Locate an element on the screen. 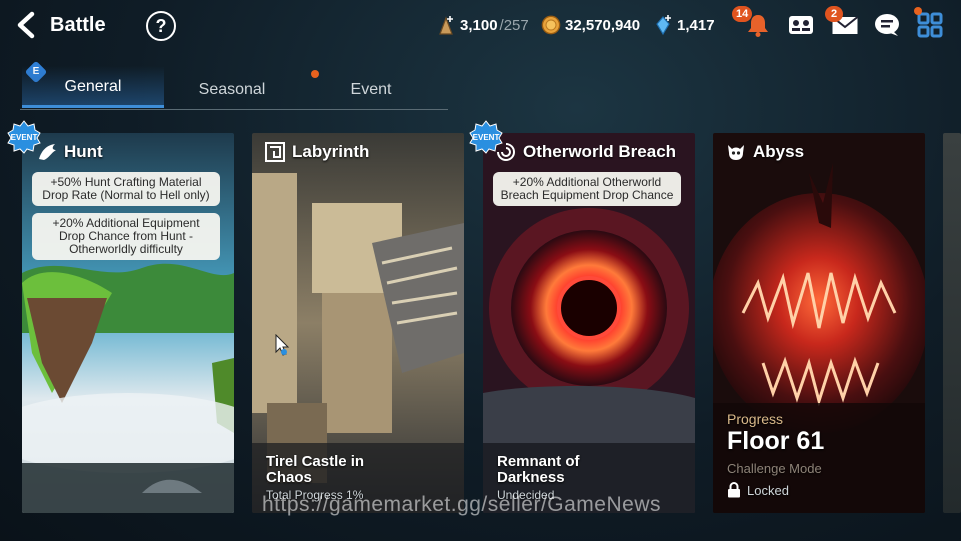 The width and height of the screenshot is (961, 541). breach-card-title: Otherworld Breach is located at coordinates (600, 151).